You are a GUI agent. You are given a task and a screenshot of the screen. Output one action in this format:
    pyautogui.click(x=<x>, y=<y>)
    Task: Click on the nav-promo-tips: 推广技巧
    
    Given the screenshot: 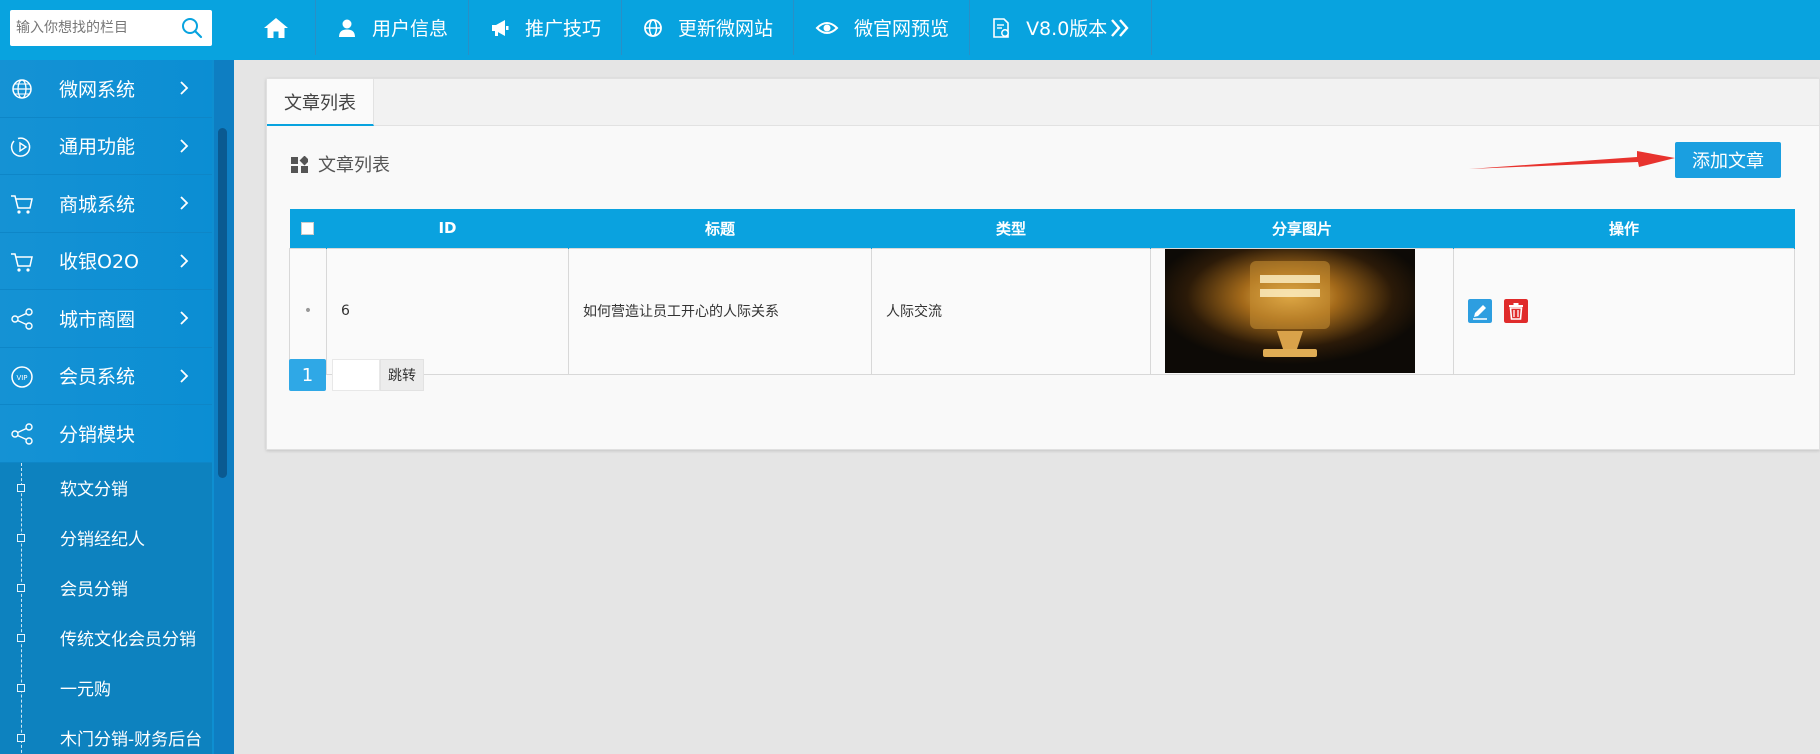 What is the action you would take?
    pyautogui.click(x=546, y=27)
    